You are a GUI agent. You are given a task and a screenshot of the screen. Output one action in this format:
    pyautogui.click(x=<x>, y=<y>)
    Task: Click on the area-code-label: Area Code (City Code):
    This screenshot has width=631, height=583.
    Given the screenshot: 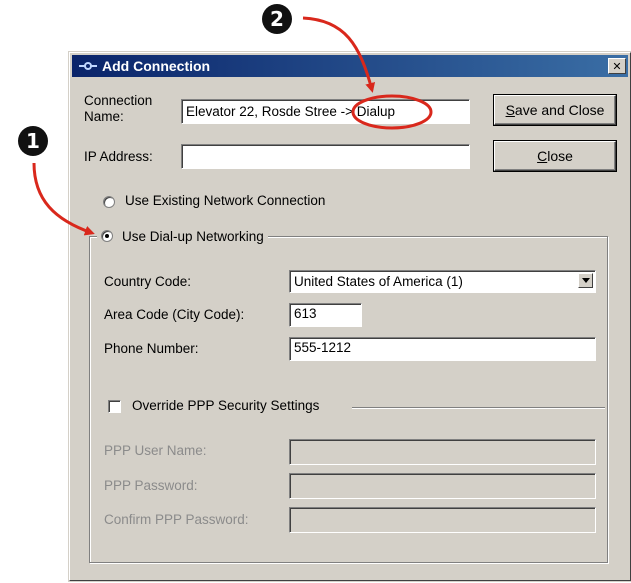 What is the action you would take?
    pyautogui.click(x=174, y=314)
    